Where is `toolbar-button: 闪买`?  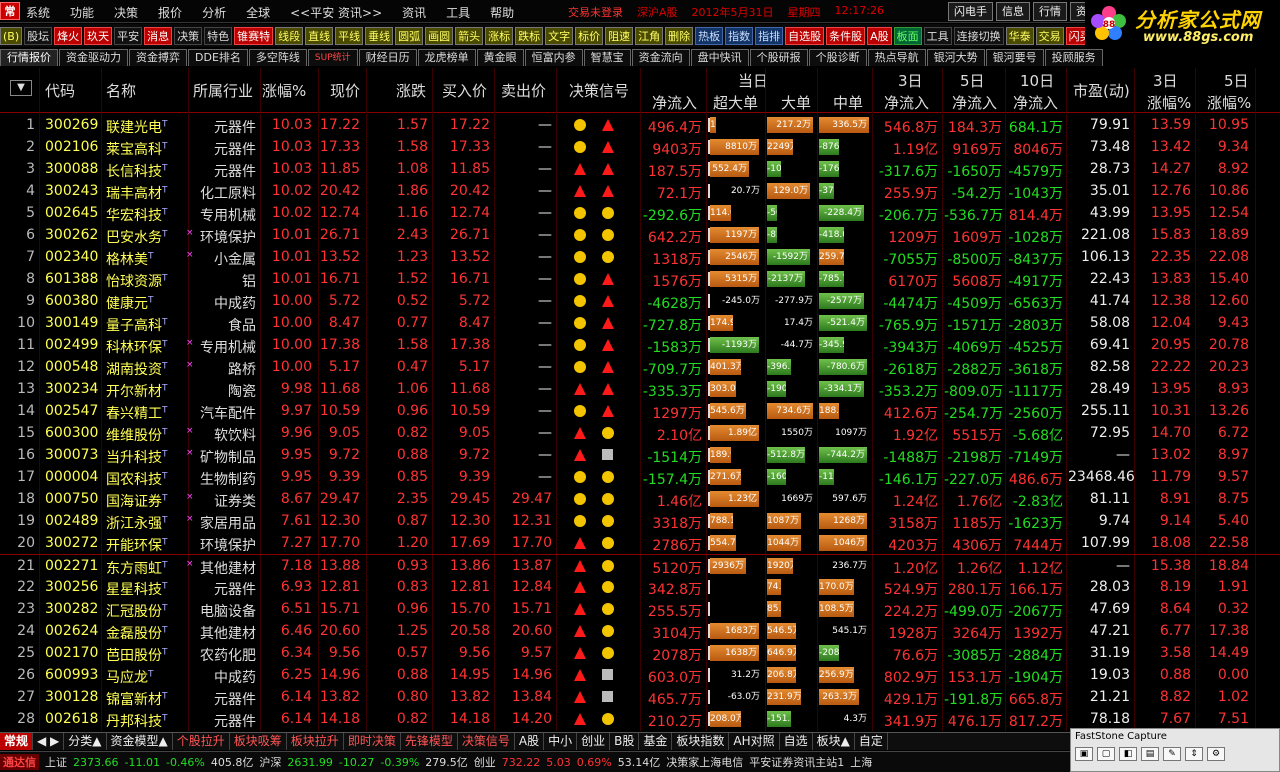 toolbar-button: 闪买 is located at coordinates (1075, 35).